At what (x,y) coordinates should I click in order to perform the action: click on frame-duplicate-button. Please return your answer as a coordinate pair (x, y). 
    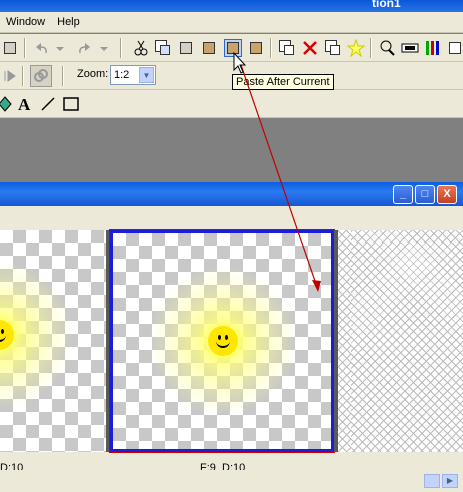
    Looking at the image, I should click on (333, 48).